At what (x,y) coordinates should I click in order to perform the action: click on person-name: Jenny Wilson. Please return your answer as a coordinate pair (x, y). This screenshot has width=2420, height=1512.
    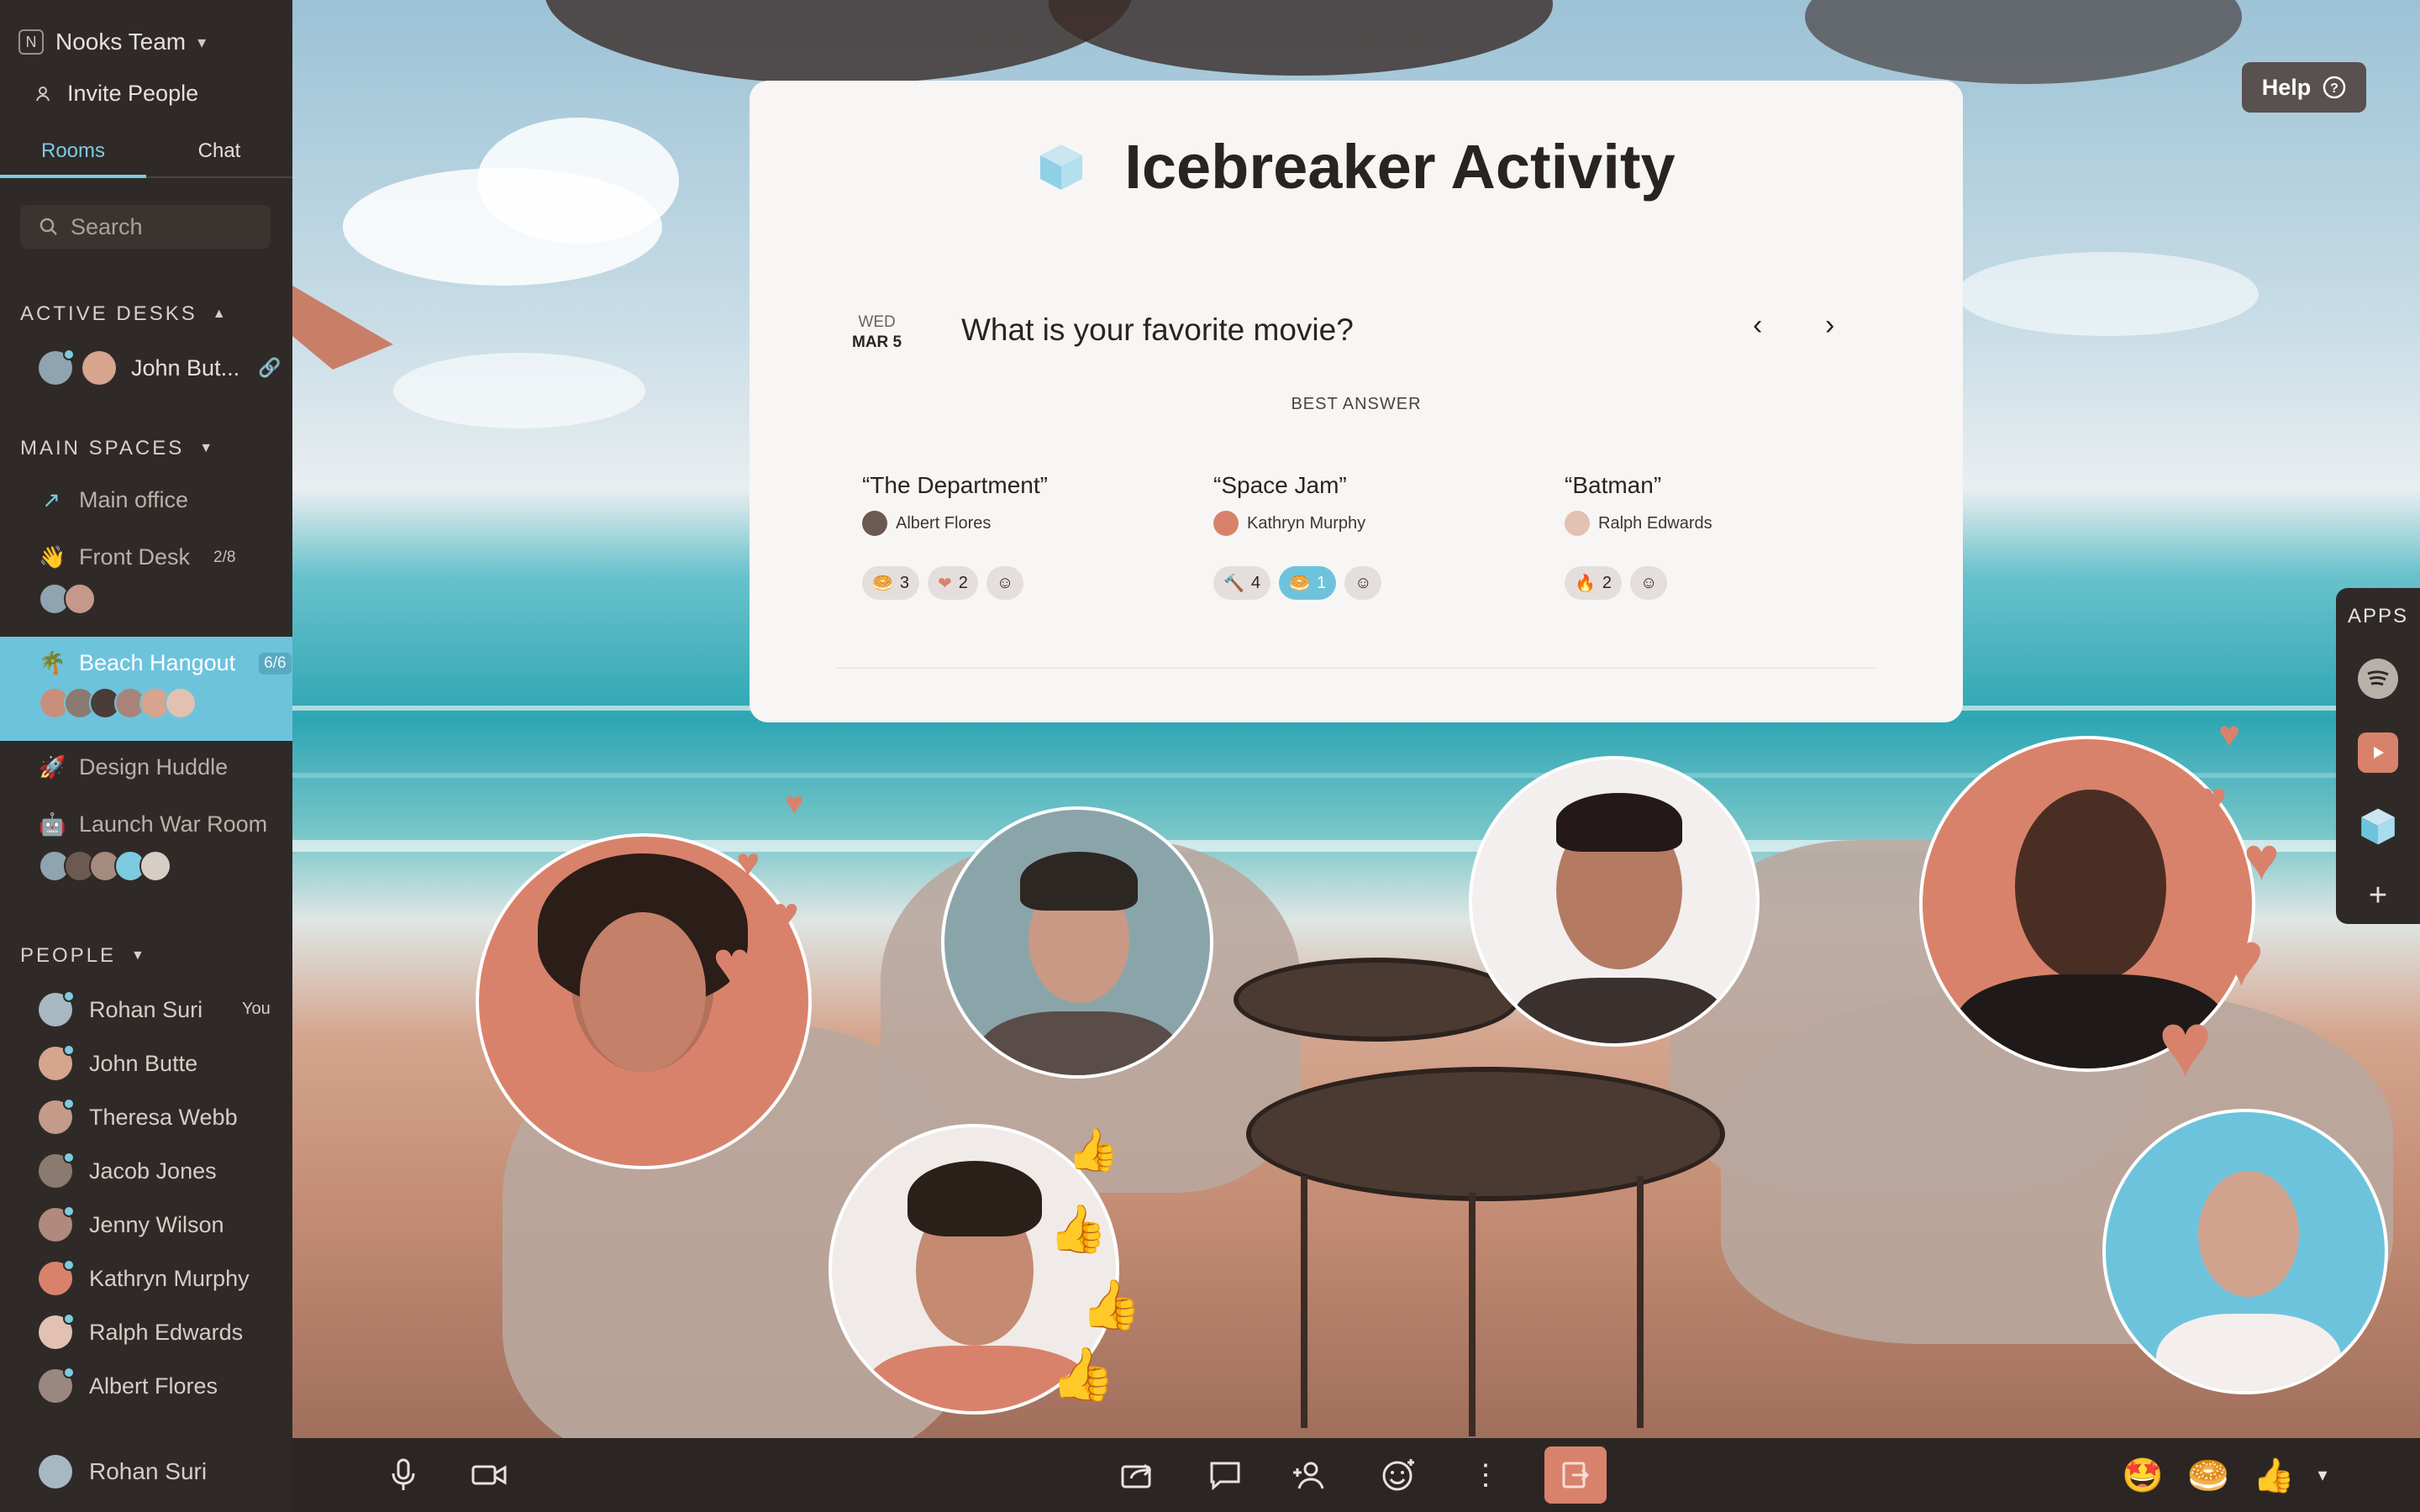
    Looking at the image, I should click on (157, 1224).